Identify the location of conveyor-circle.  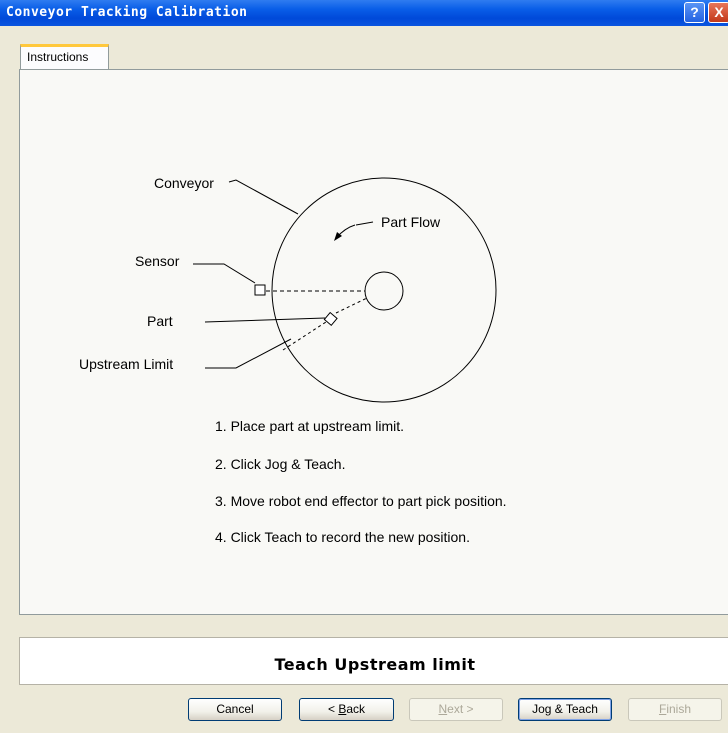
(384, 290).